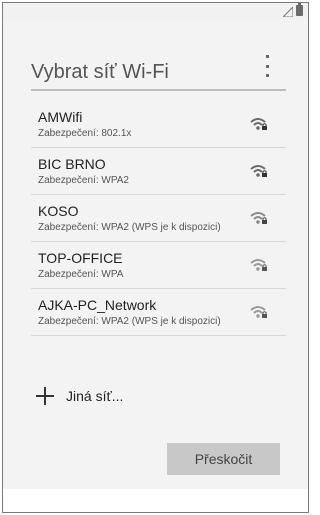  Describe the element at coordinates (85, 133) in the screenshot. I see `network-security: Zabezpečení: 802.1x` at that location.